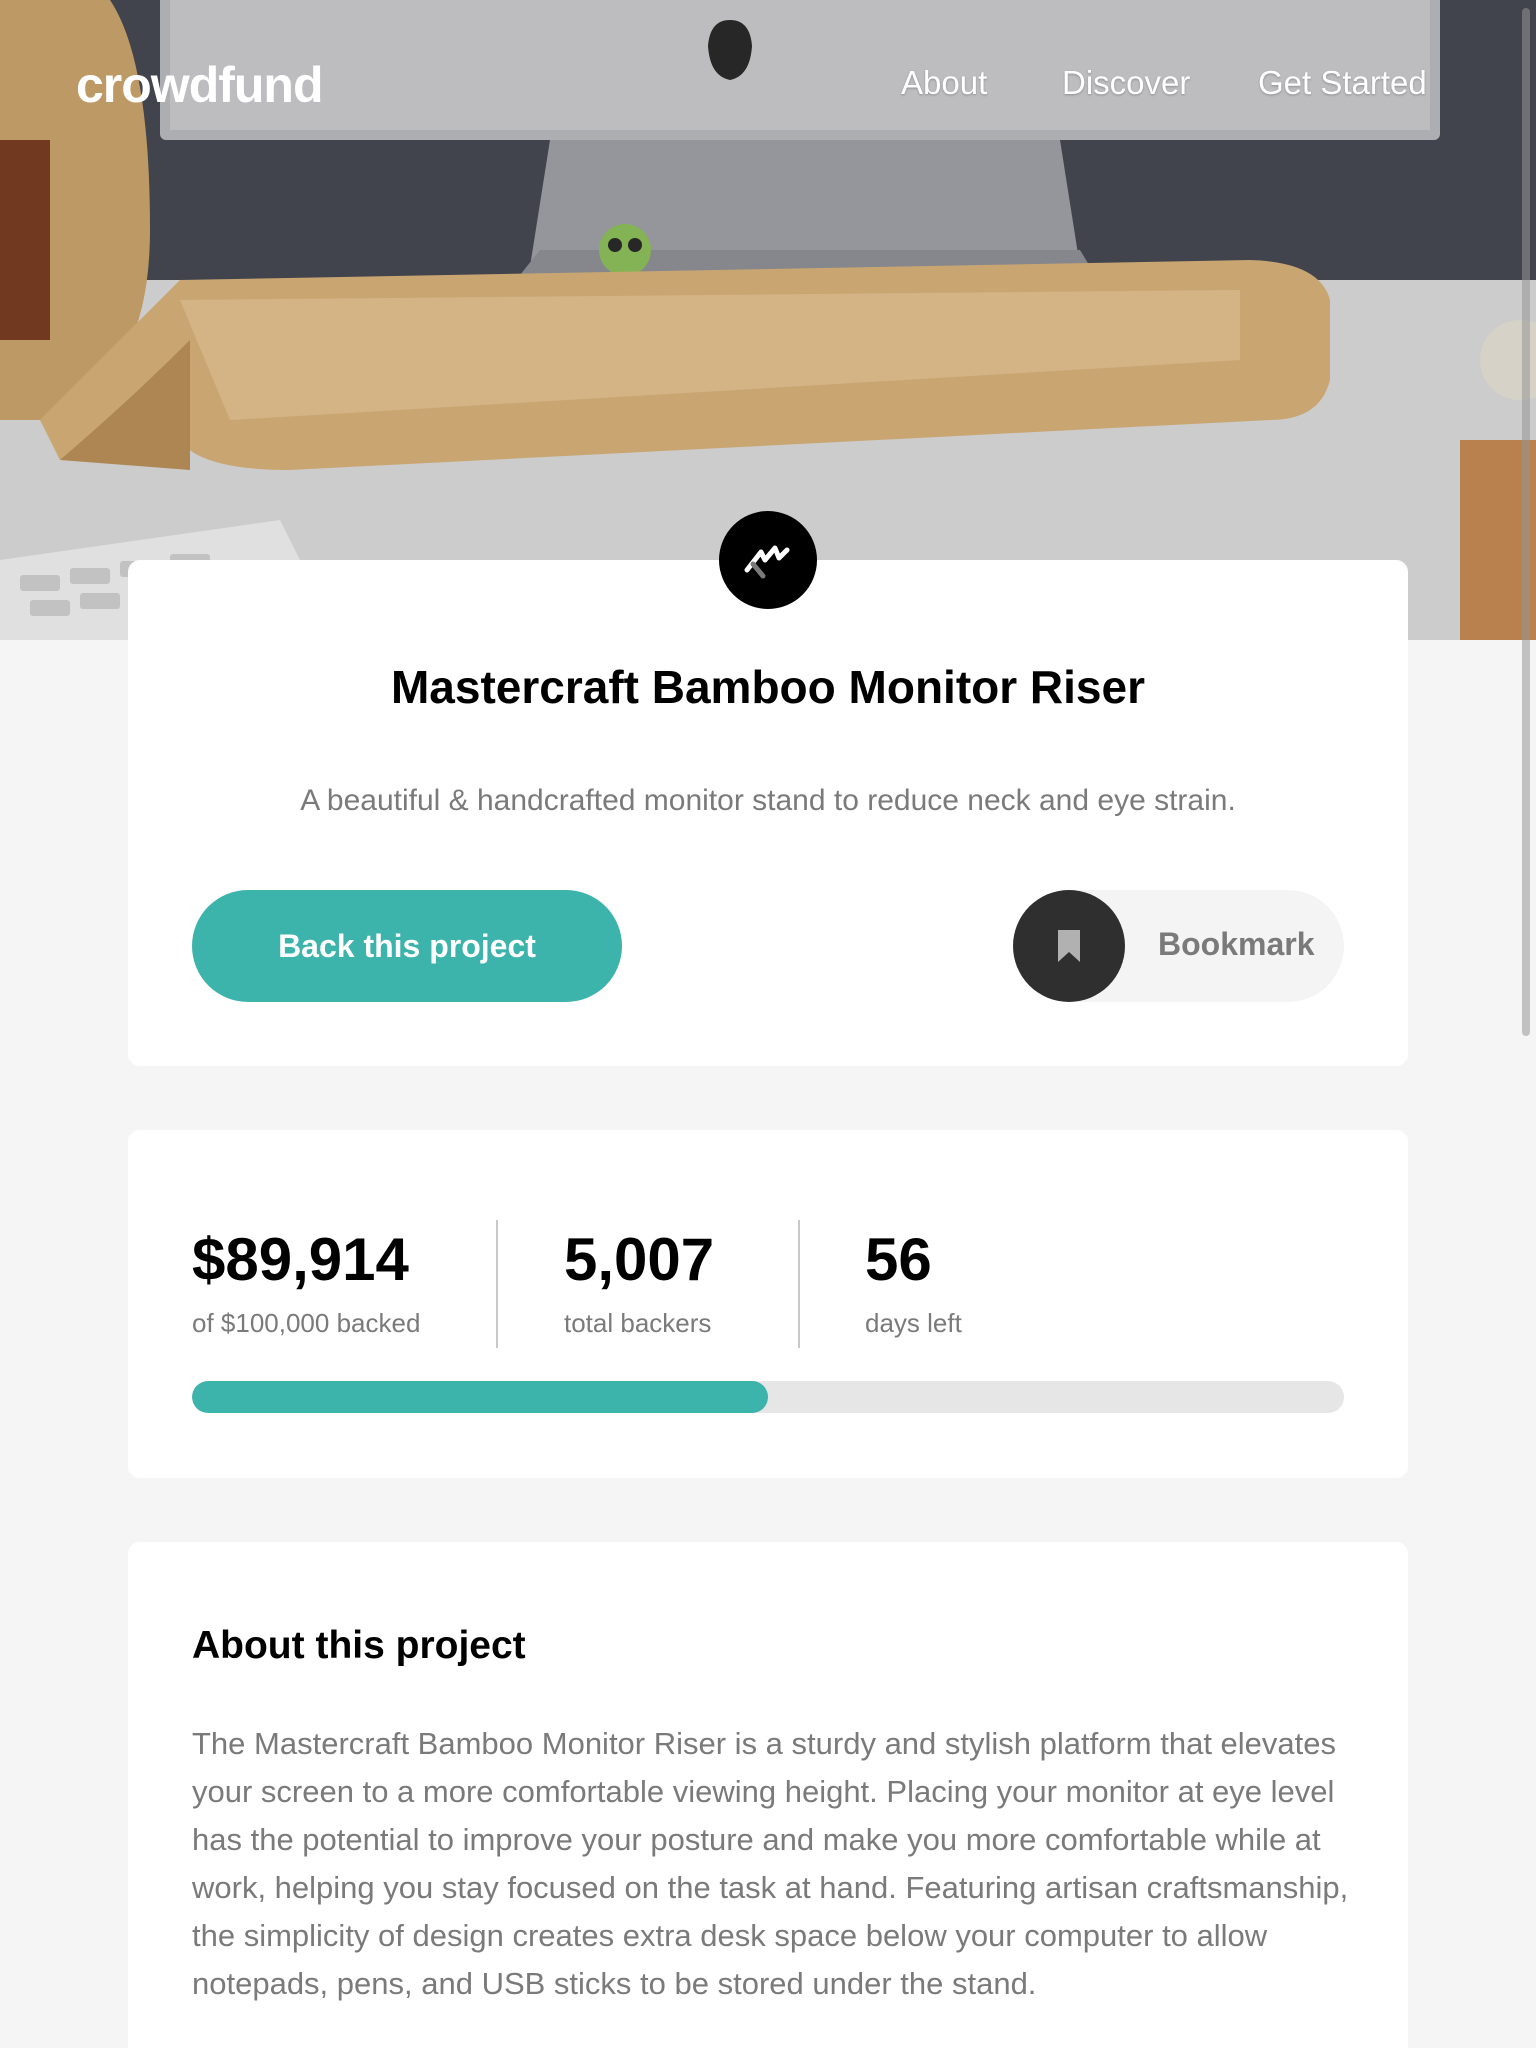 Image resolution: width=1536 pixels, height=2048 pixels. I want to click on bookmark-button: Bookmark, so click(1178, 946).